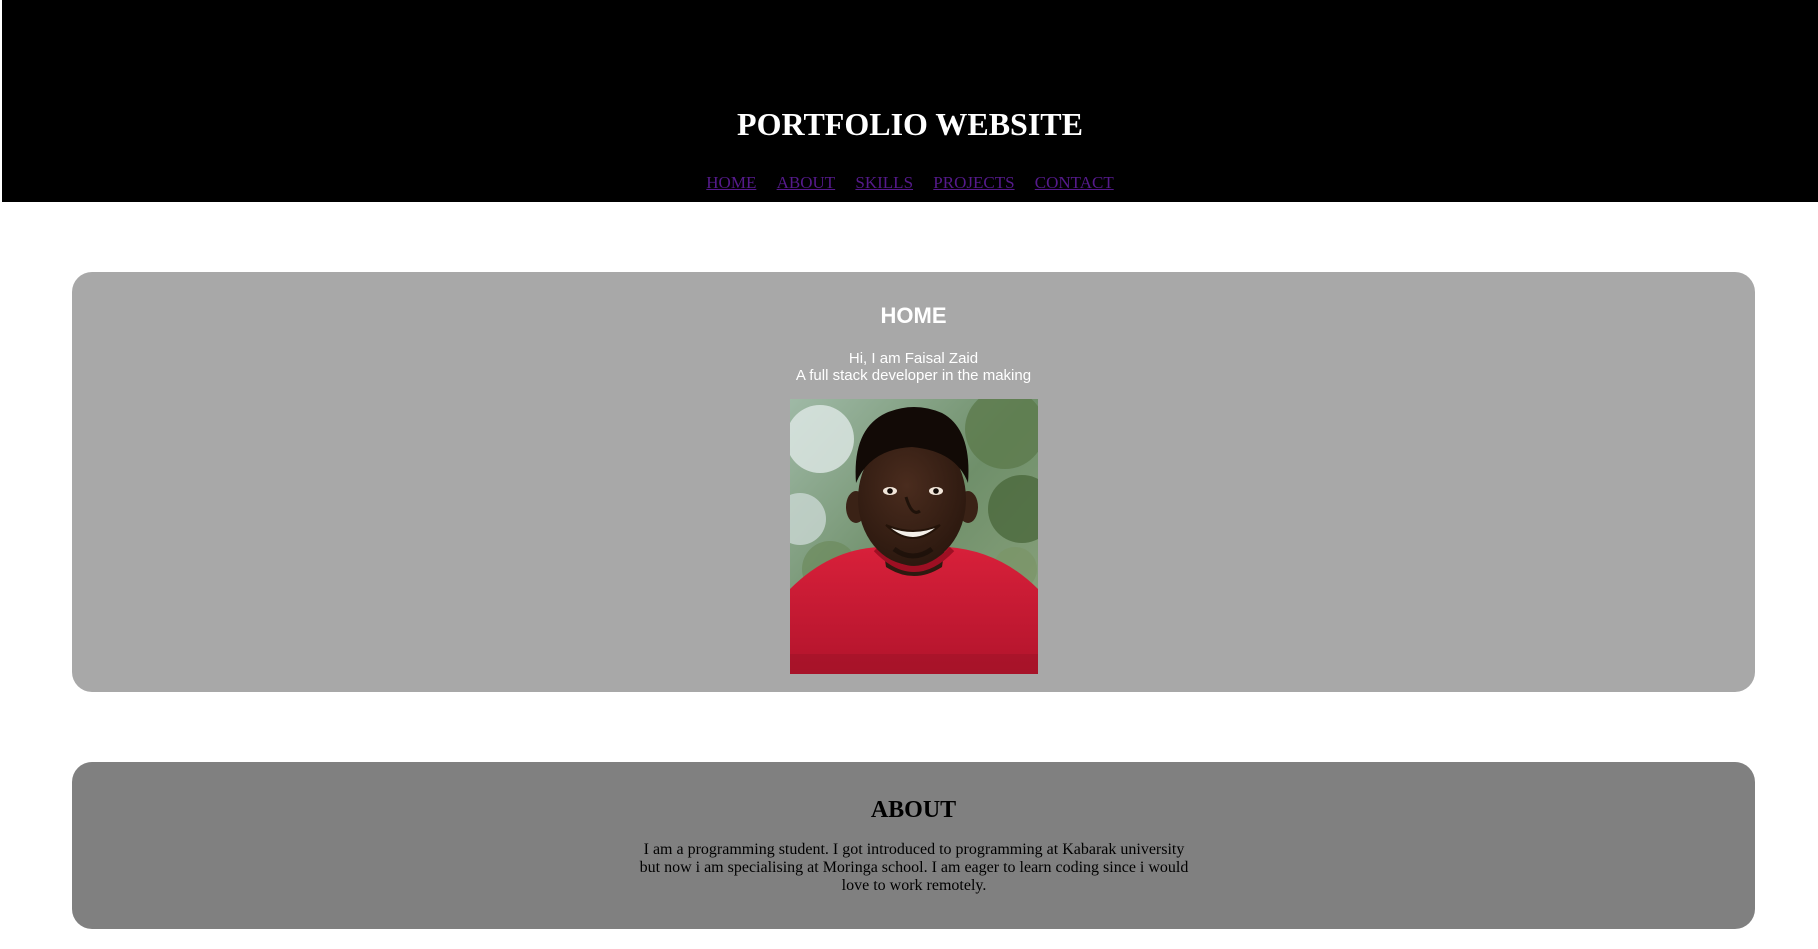 The image size is (1818, 949). Describe the element at coordinates (913, 315) in the screenshot. I see `home-heading: HOME` at that location.